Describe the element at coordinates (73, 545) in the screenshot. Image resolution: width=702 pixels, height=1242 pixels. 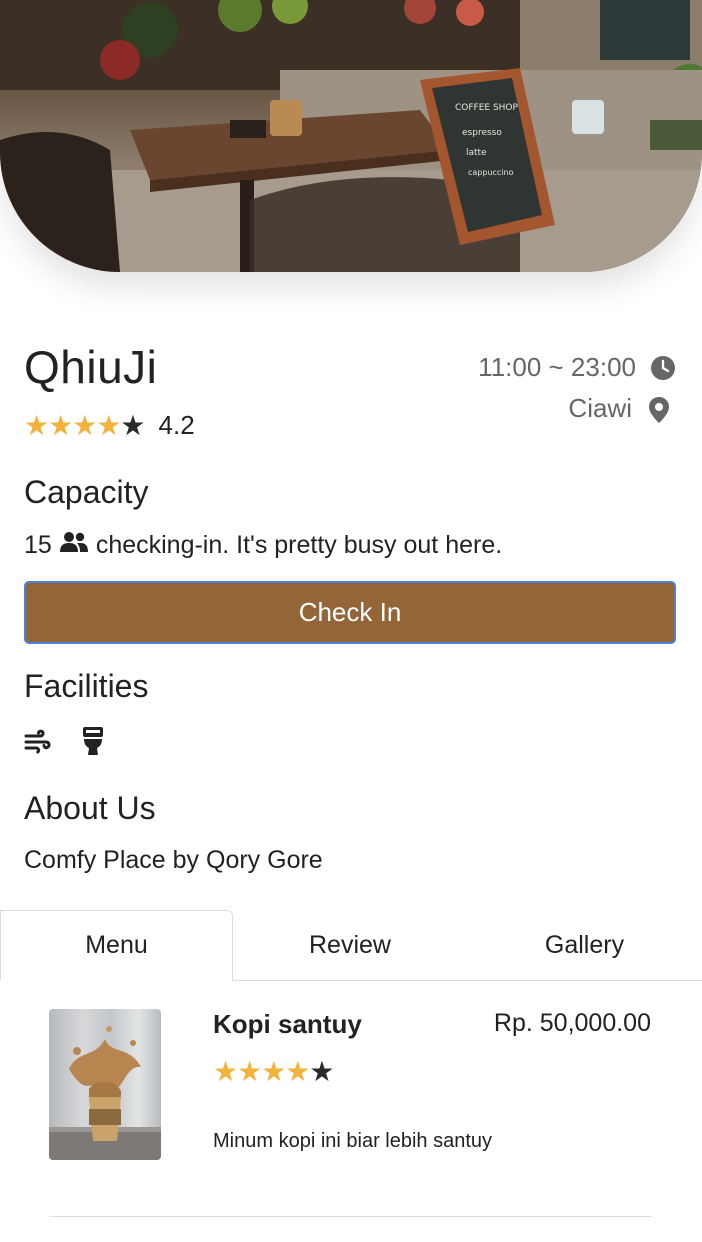
I see `people-icon` at that location.